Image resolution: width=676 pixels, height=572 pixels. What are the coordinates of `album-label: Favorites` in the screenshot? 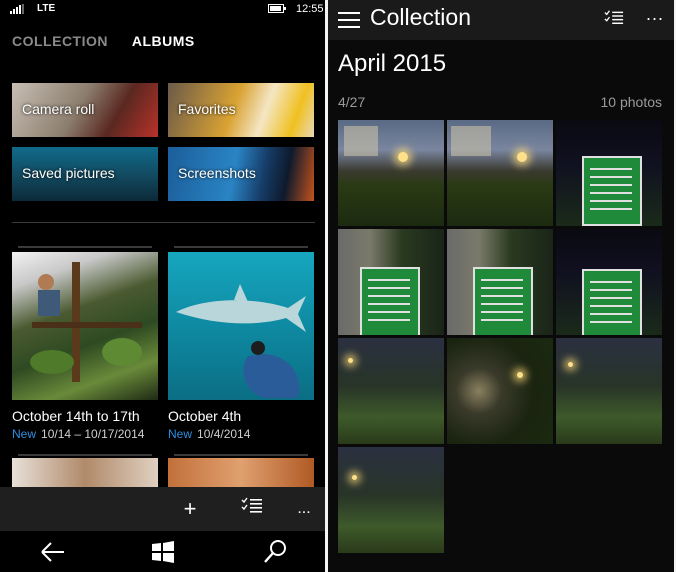 It's located at (207, 109).